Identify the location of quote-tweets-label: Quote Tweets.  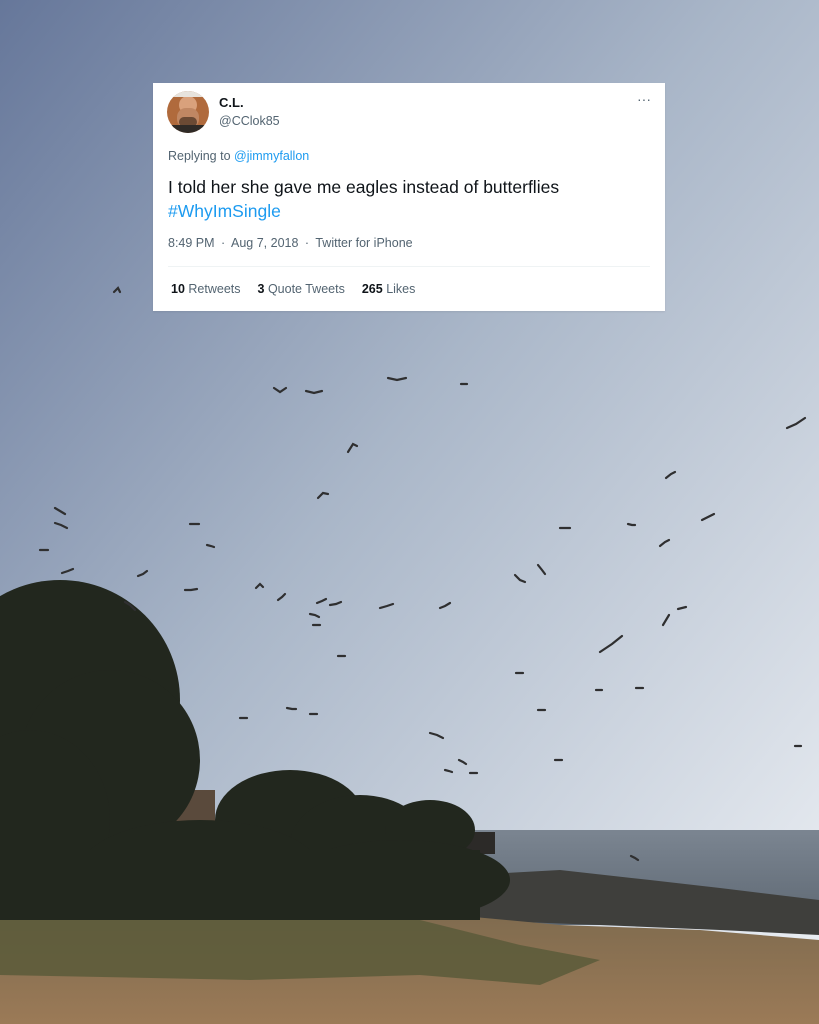
(306, 289).